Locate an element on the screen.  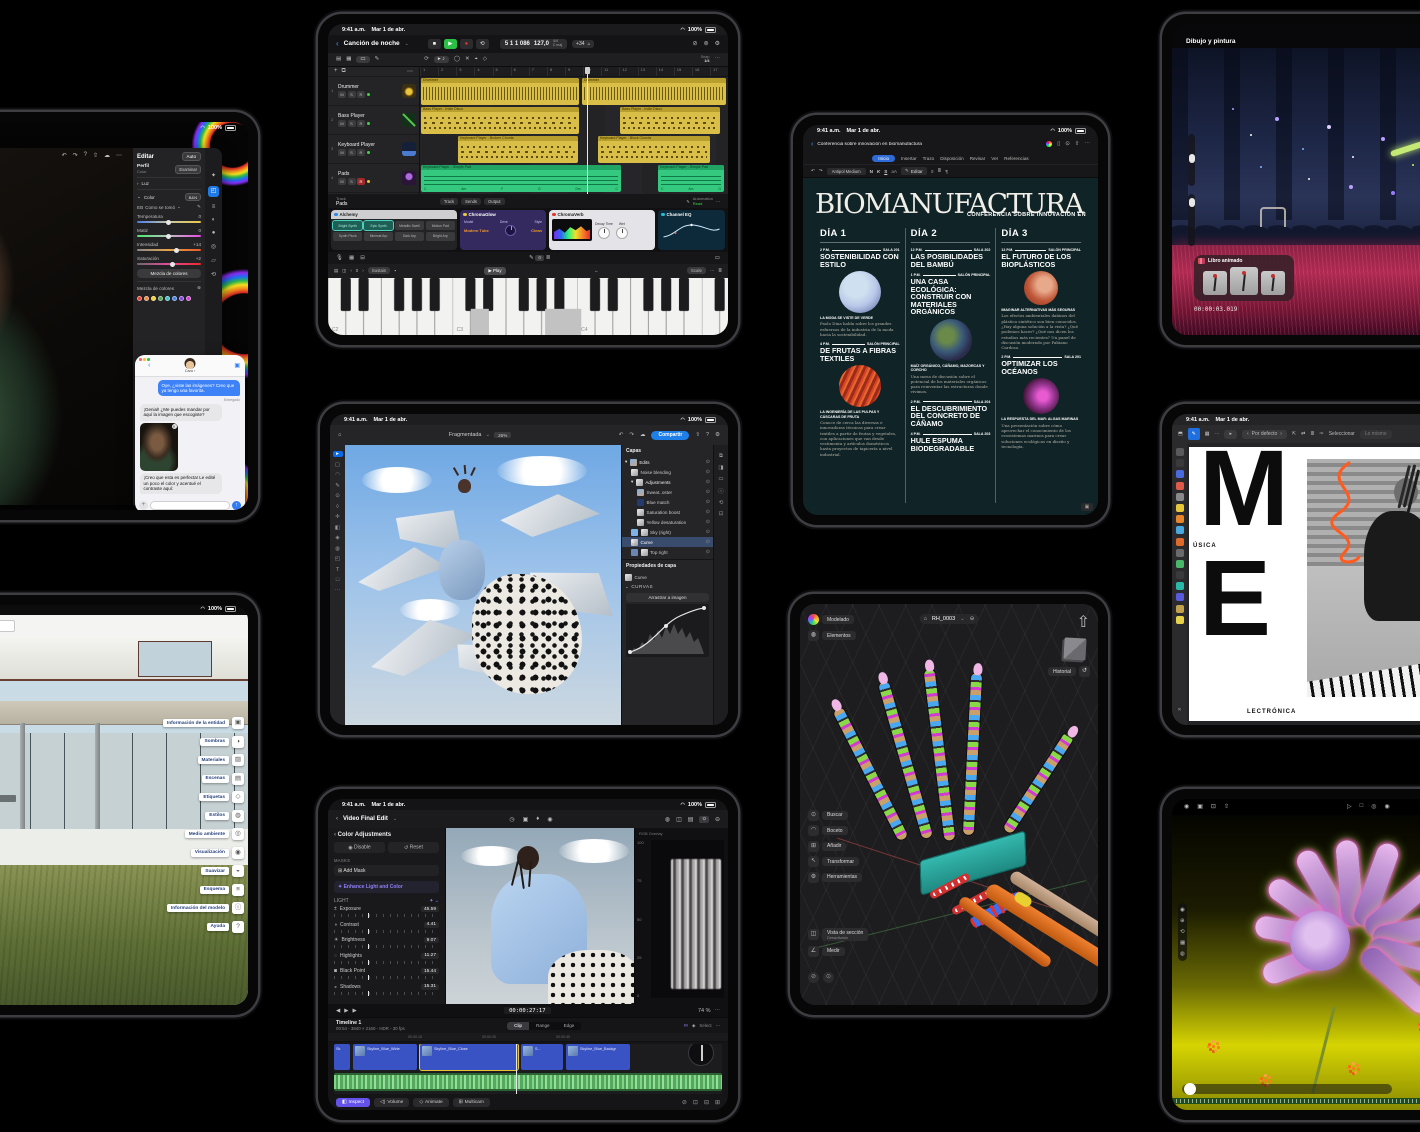
kb-split-icon: ◫ is located at coordinates (344, 271).